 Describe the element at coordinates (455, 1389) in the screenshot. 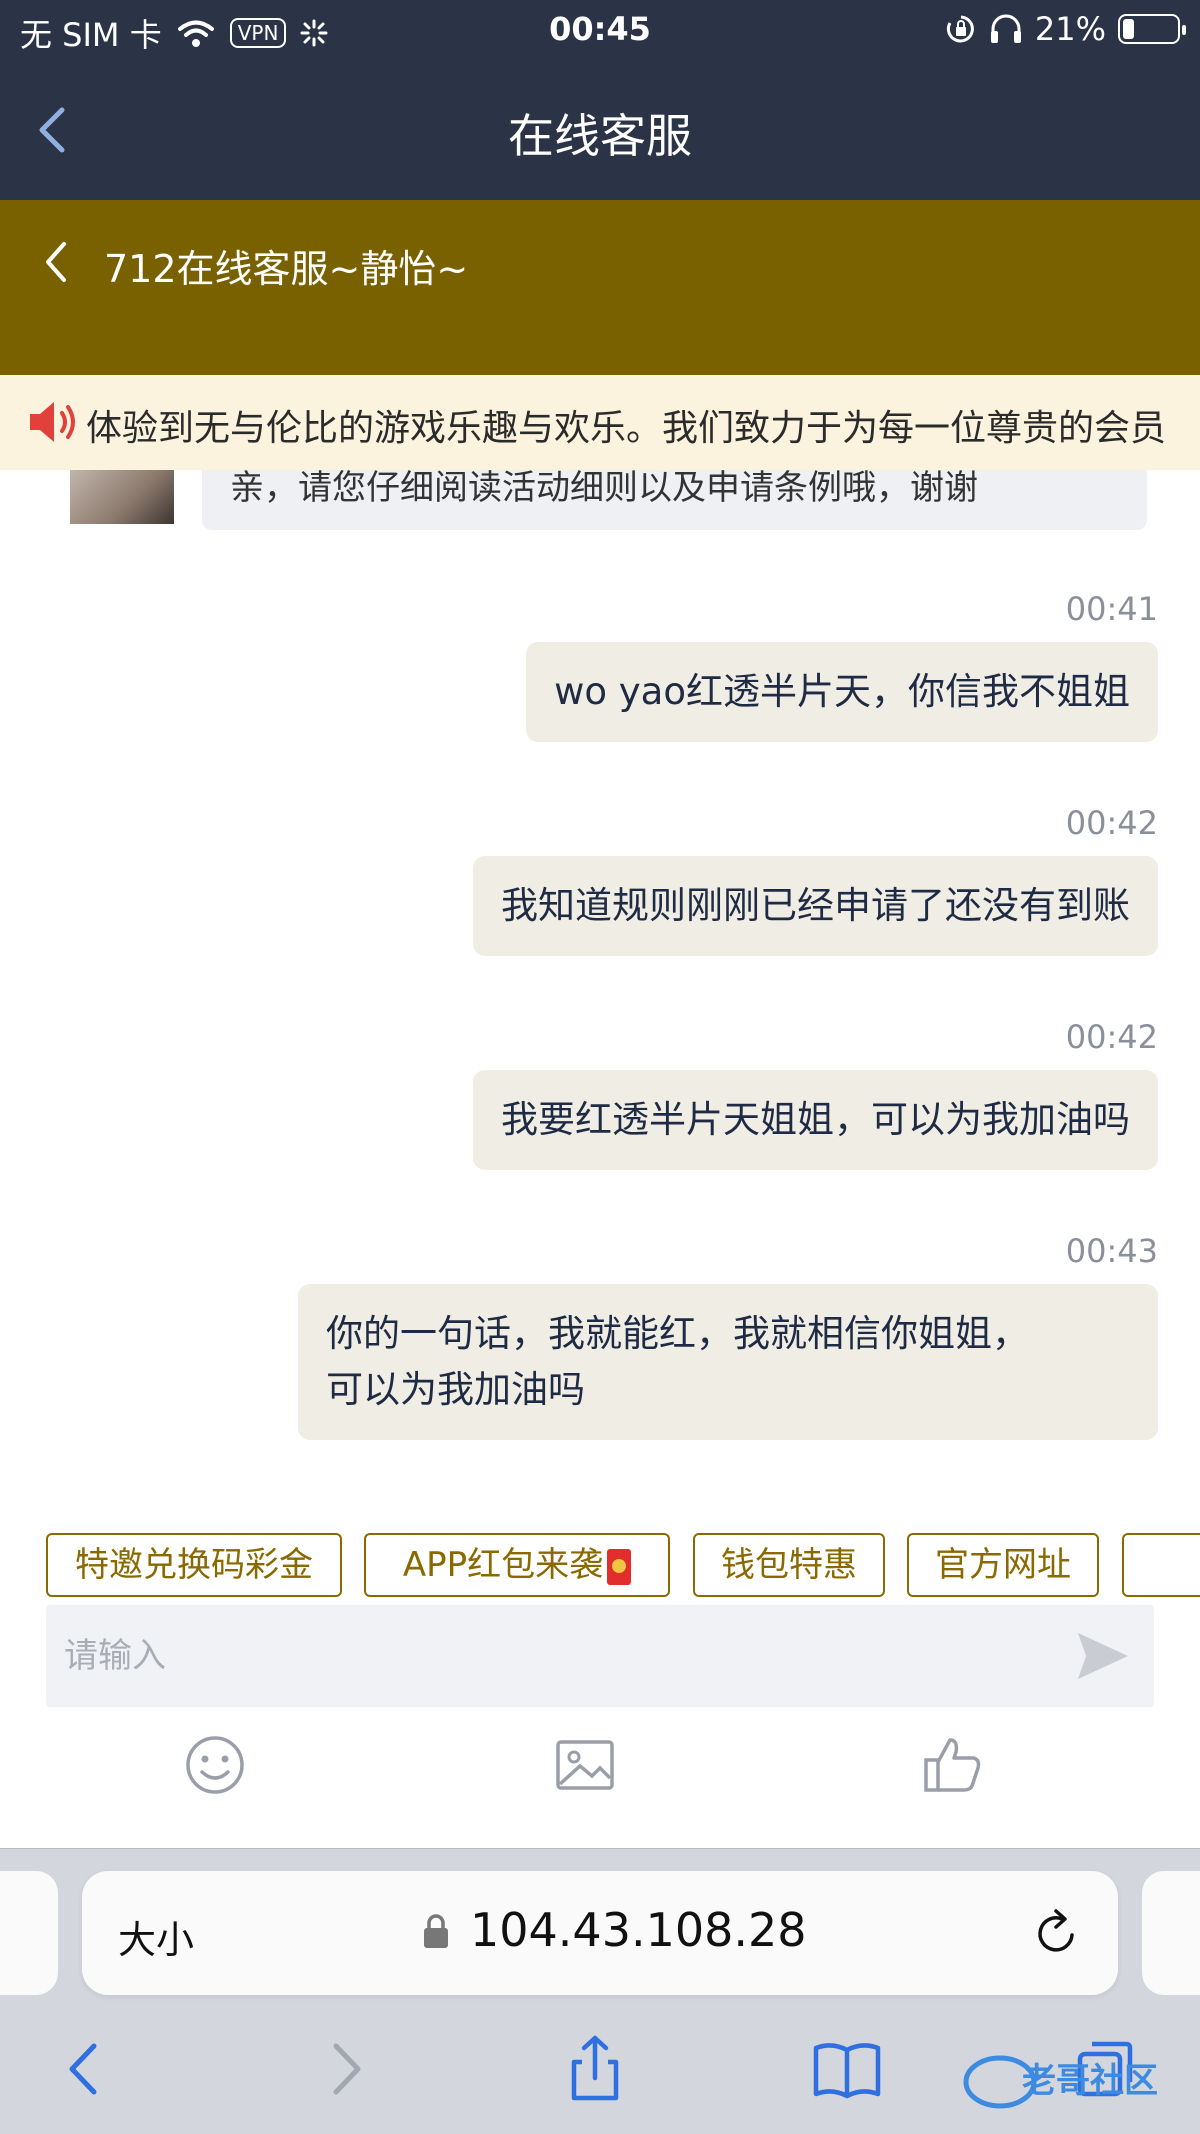

I see `message-line: 可以为我加油吗` at that location.